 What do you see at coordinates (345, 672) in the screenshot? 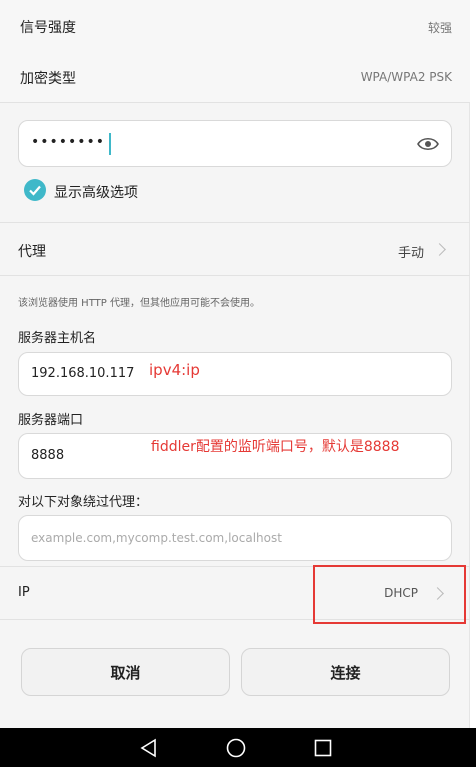
I see `connect-button: 连接` at bounding box center [345, 672].